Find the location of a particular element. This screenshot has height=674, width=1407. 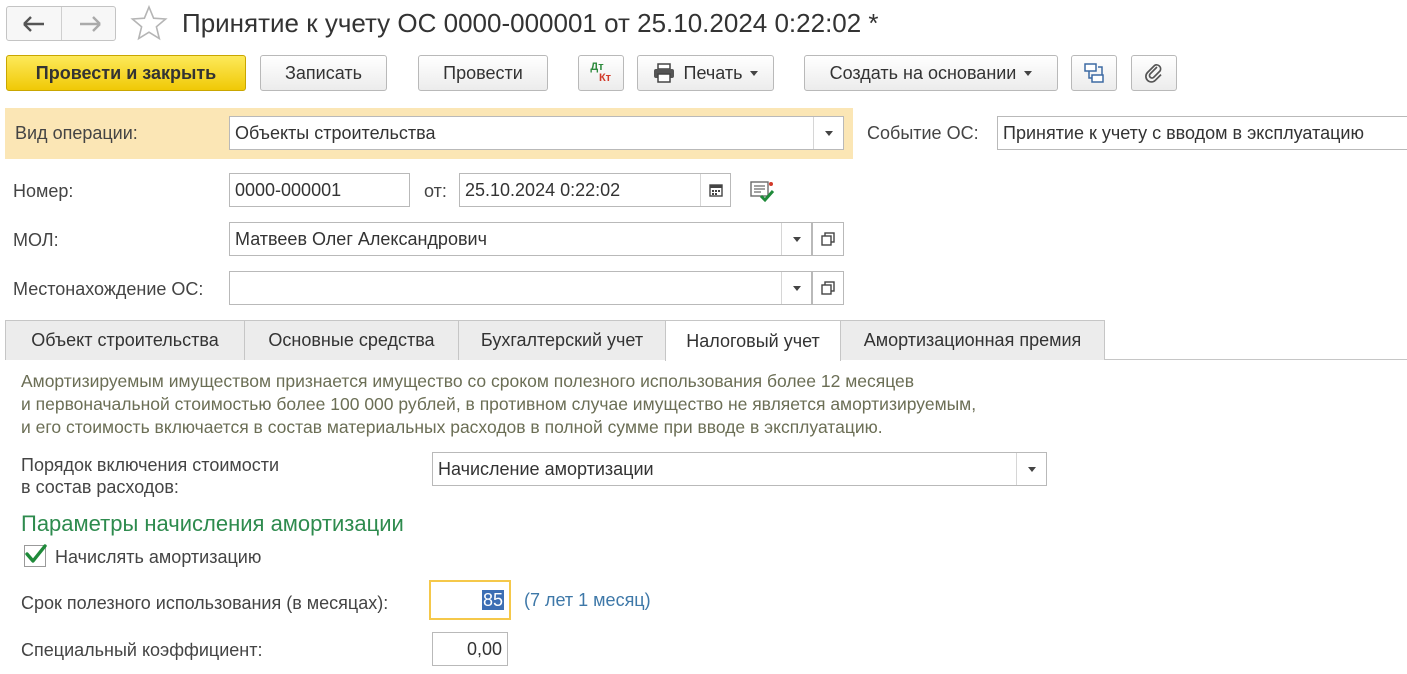

operation-type-label: Вид операции: is located at coordinates (76, 133).